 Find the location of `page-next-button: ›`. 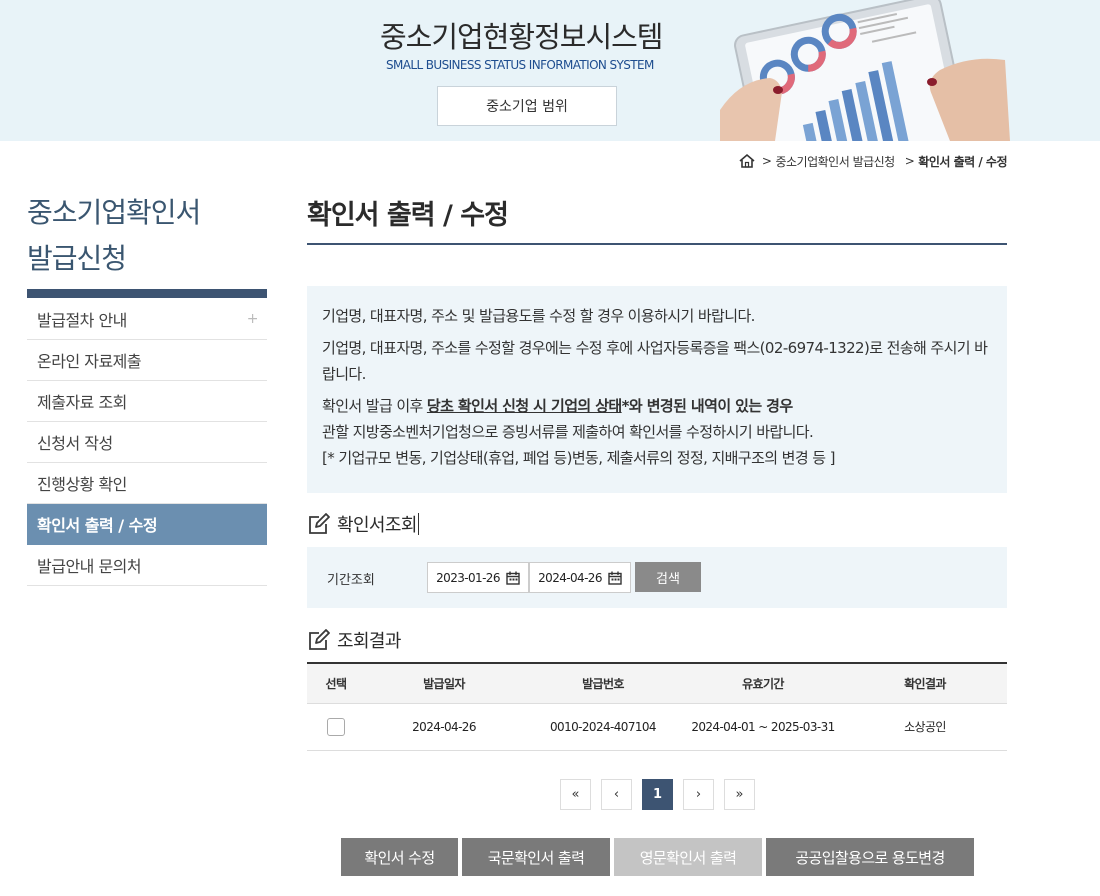

page-next-button: › is located at coordinates (698, 794).